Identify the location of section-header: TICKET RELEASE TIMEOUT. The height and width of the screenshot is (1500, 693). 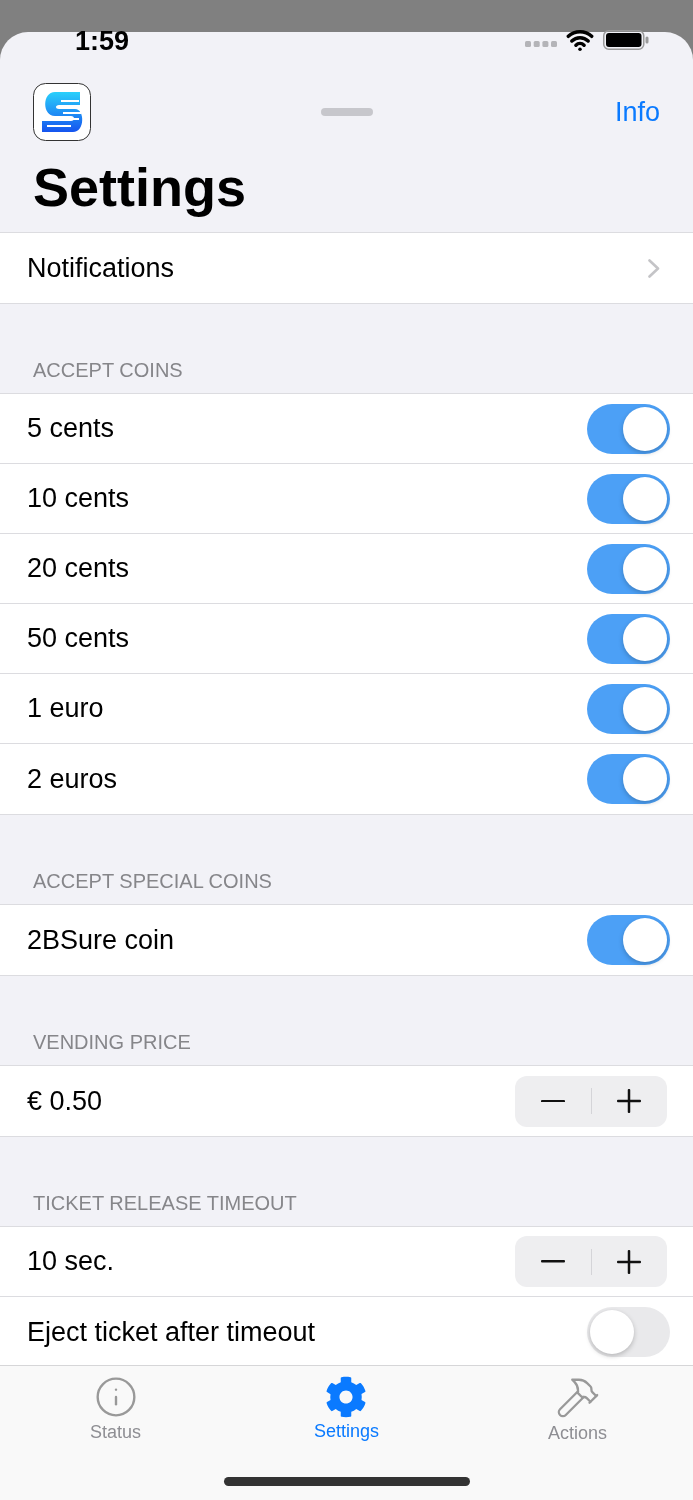
(165, 1203).